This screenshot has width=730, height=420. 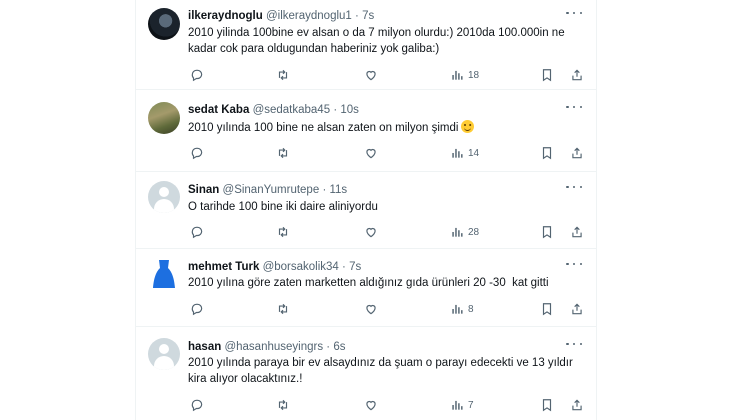 What do you see at coordinates (387, 190) in the screenshot?
I see `tweet-header: Sinan @SinanYumrutepe · 11s` at bounding box center [387, 190].